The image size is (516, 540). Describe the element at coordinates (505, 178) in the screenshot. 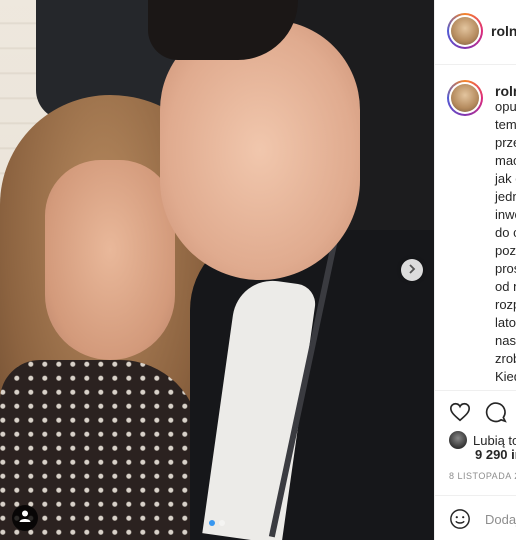

I see `caption-line: jak c` at that location.